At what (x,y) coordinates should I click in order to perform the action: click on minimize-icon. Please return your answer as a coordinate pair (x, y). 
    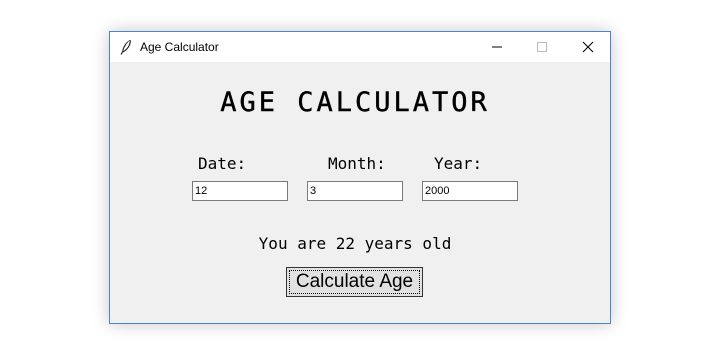
    Looking at the image, I should click on (497, 47).